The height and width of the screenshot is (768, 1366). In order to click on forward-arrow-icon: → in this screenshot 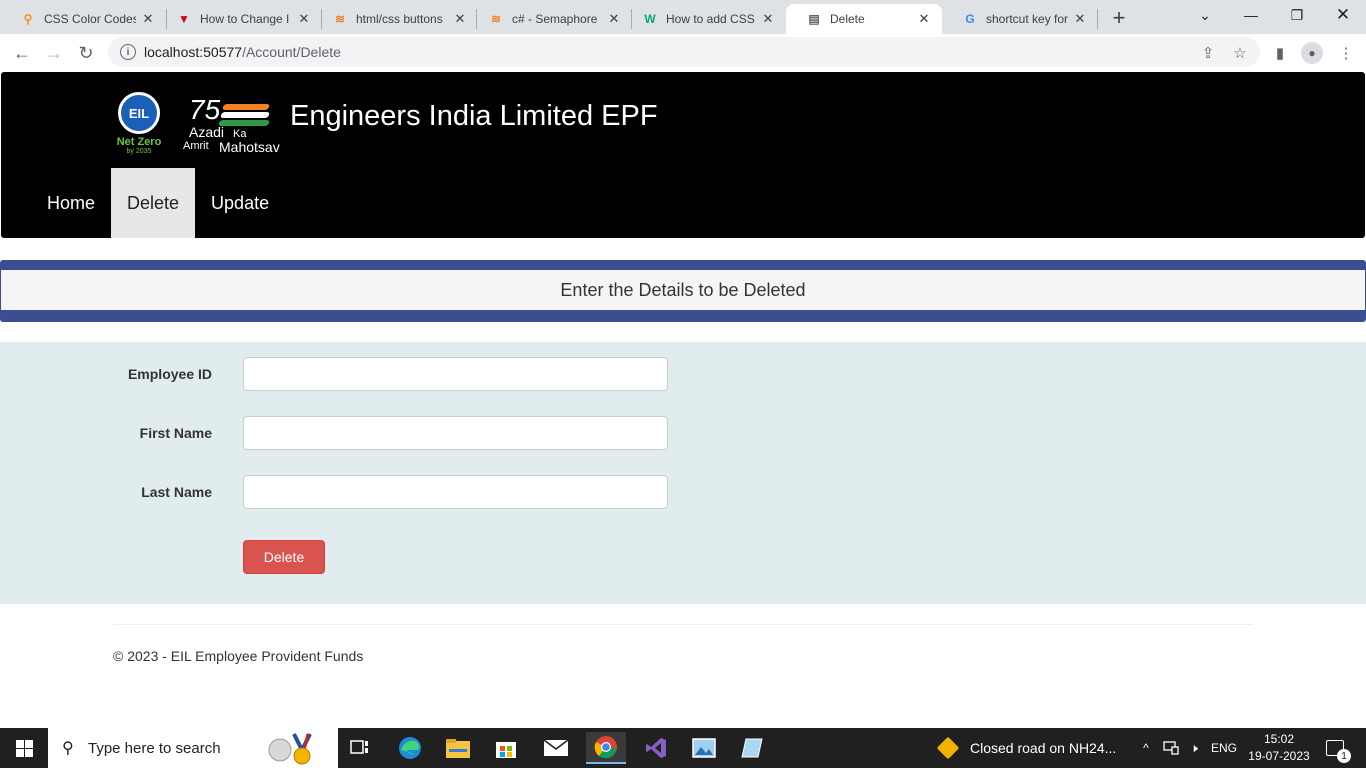, I will do `click(54, 53)`.